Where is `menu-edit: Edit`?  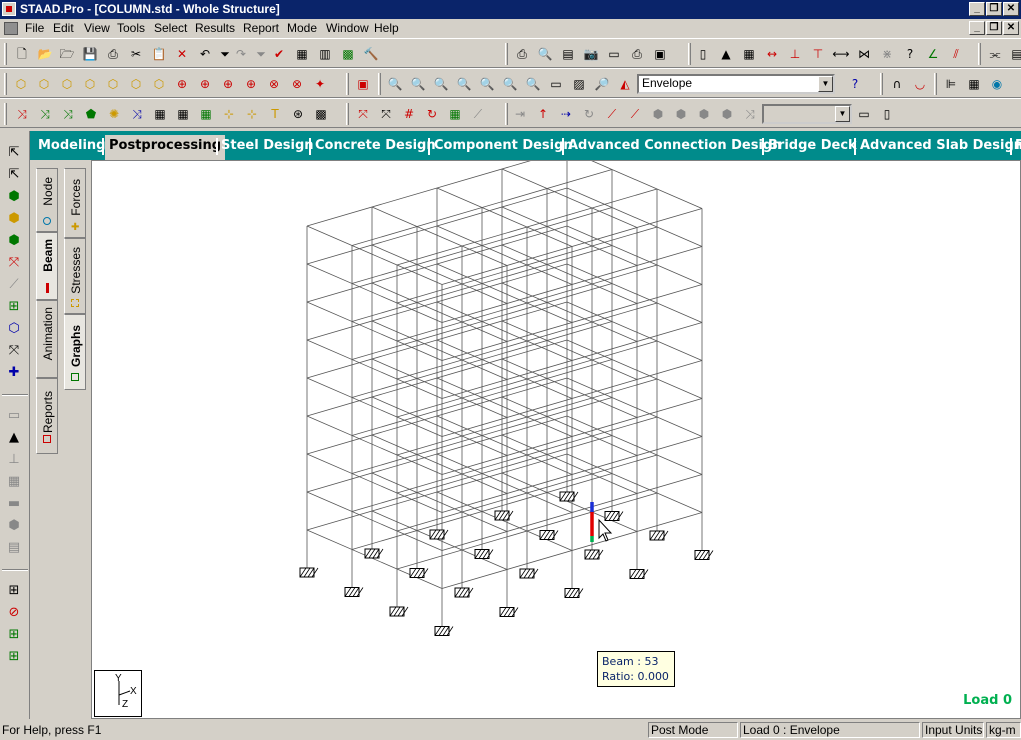
menu-edit: Edit is located at coordinates (63, 28).